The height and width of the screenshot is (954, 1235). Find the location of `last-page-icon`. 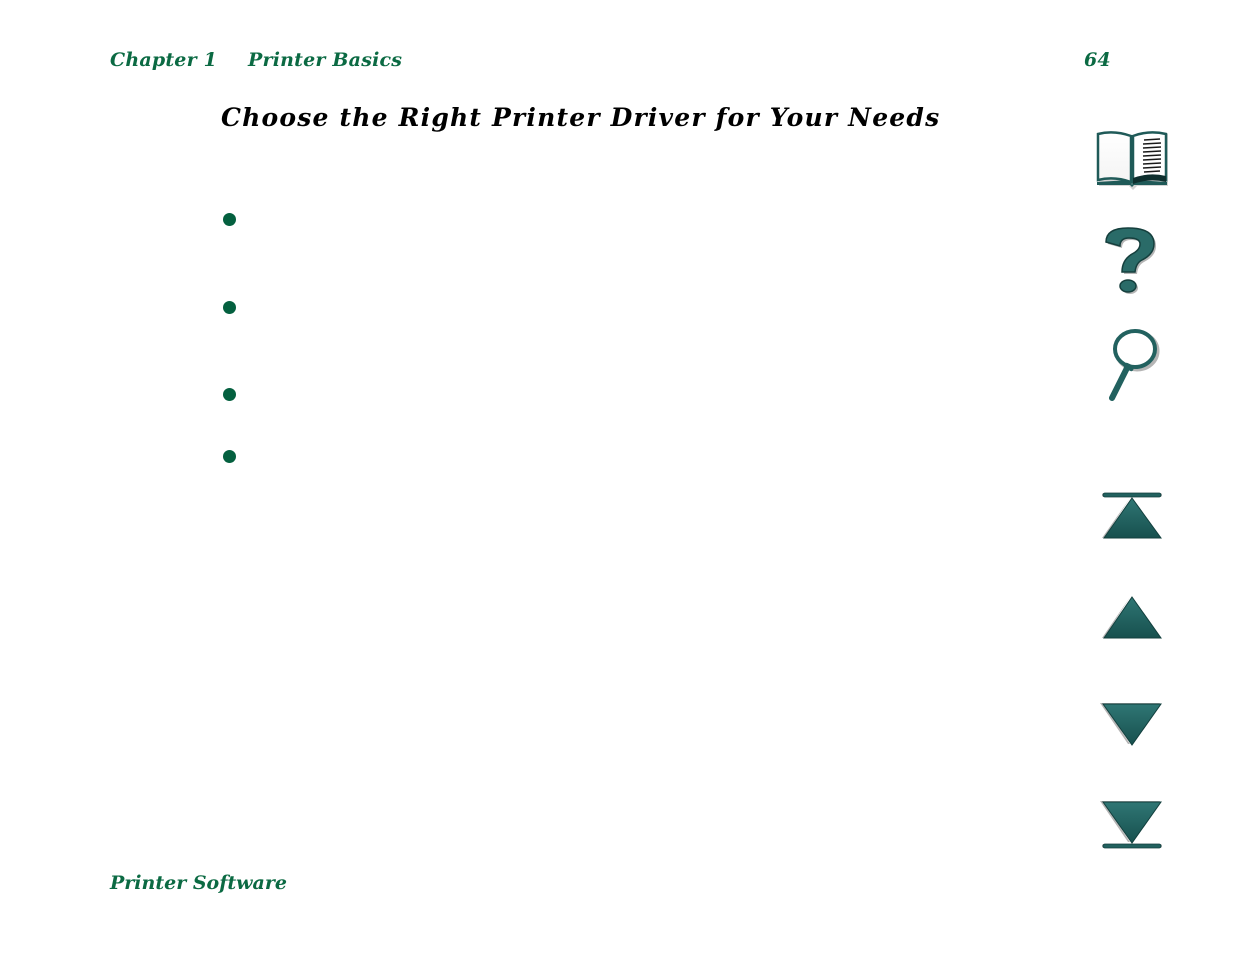

last-page-icon is located at coordinates (1132, 825).